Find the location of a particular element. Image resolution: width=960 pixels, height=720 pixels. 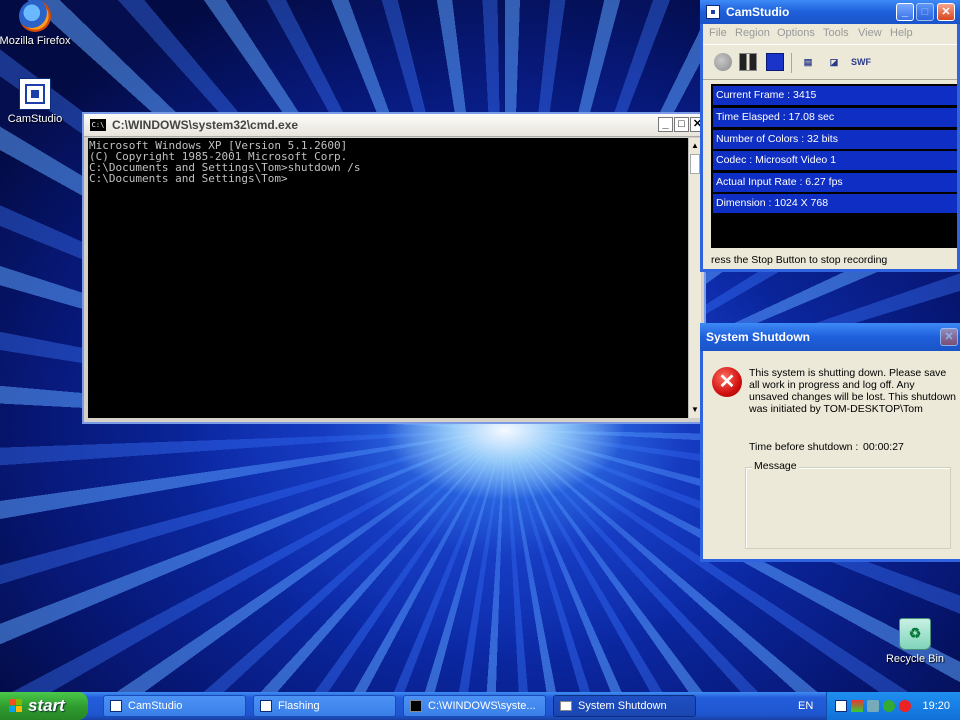

network-icon is located at coordinates (857, 706).